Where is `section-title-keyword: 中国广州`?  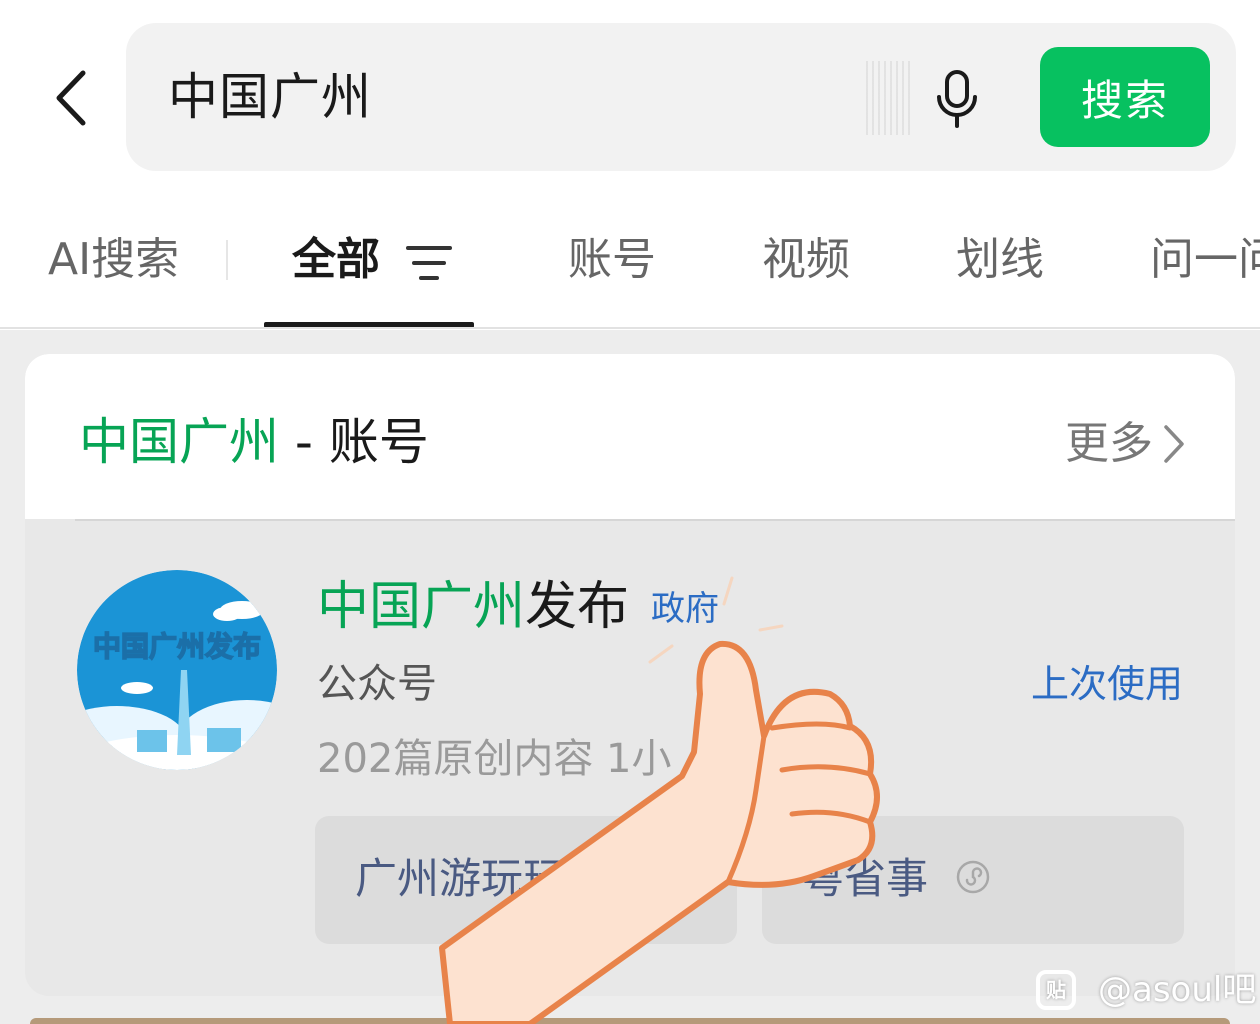 section-title-keyword: 中国广州 is located at coordinates (179, 442).